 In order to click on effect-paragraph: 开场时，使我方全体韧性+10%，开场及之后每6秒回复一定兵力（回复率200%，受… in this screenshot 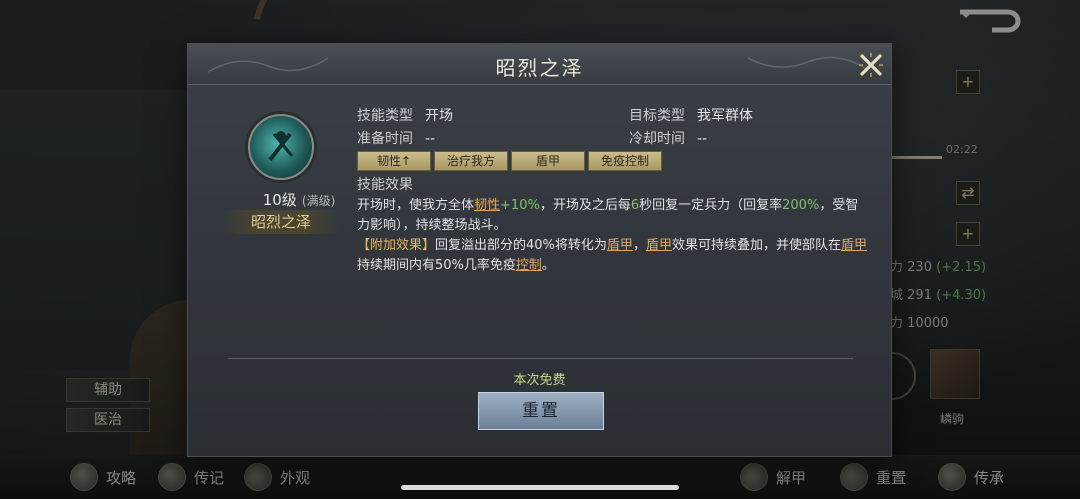, I will do `click(608, 215)`.